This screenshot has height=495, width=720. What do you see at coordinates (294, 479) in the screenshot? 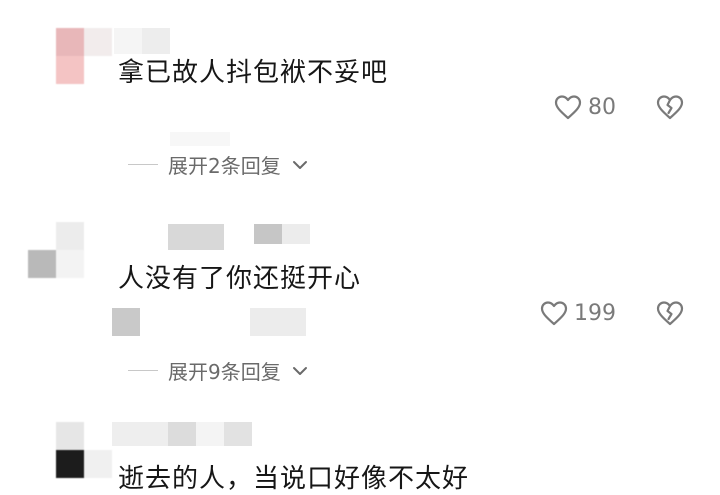
I see `comment-text: 逝去的人，当说口好像不太好` at bounding box center [294, 479].